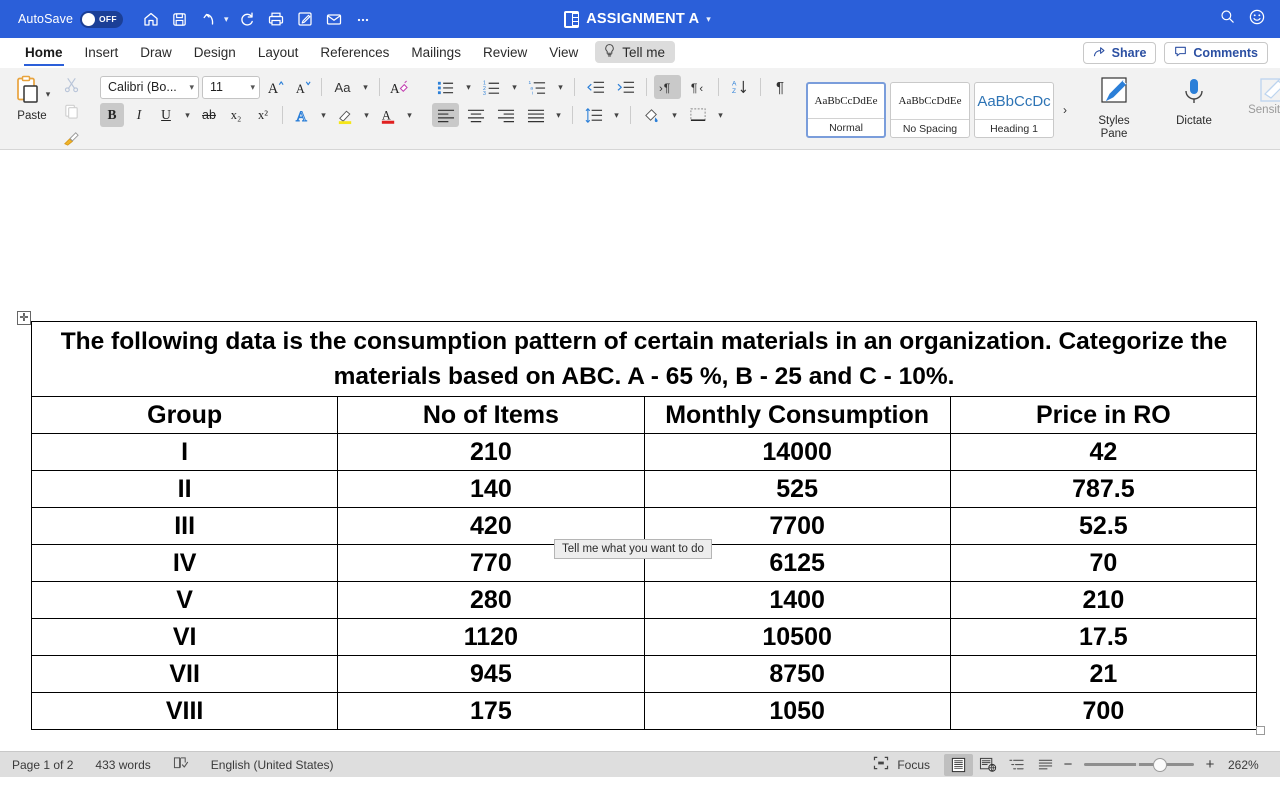 The height and width of the screenshot is (800, 1280). I want to click on sort-icon: AZ, so click(739, 87).